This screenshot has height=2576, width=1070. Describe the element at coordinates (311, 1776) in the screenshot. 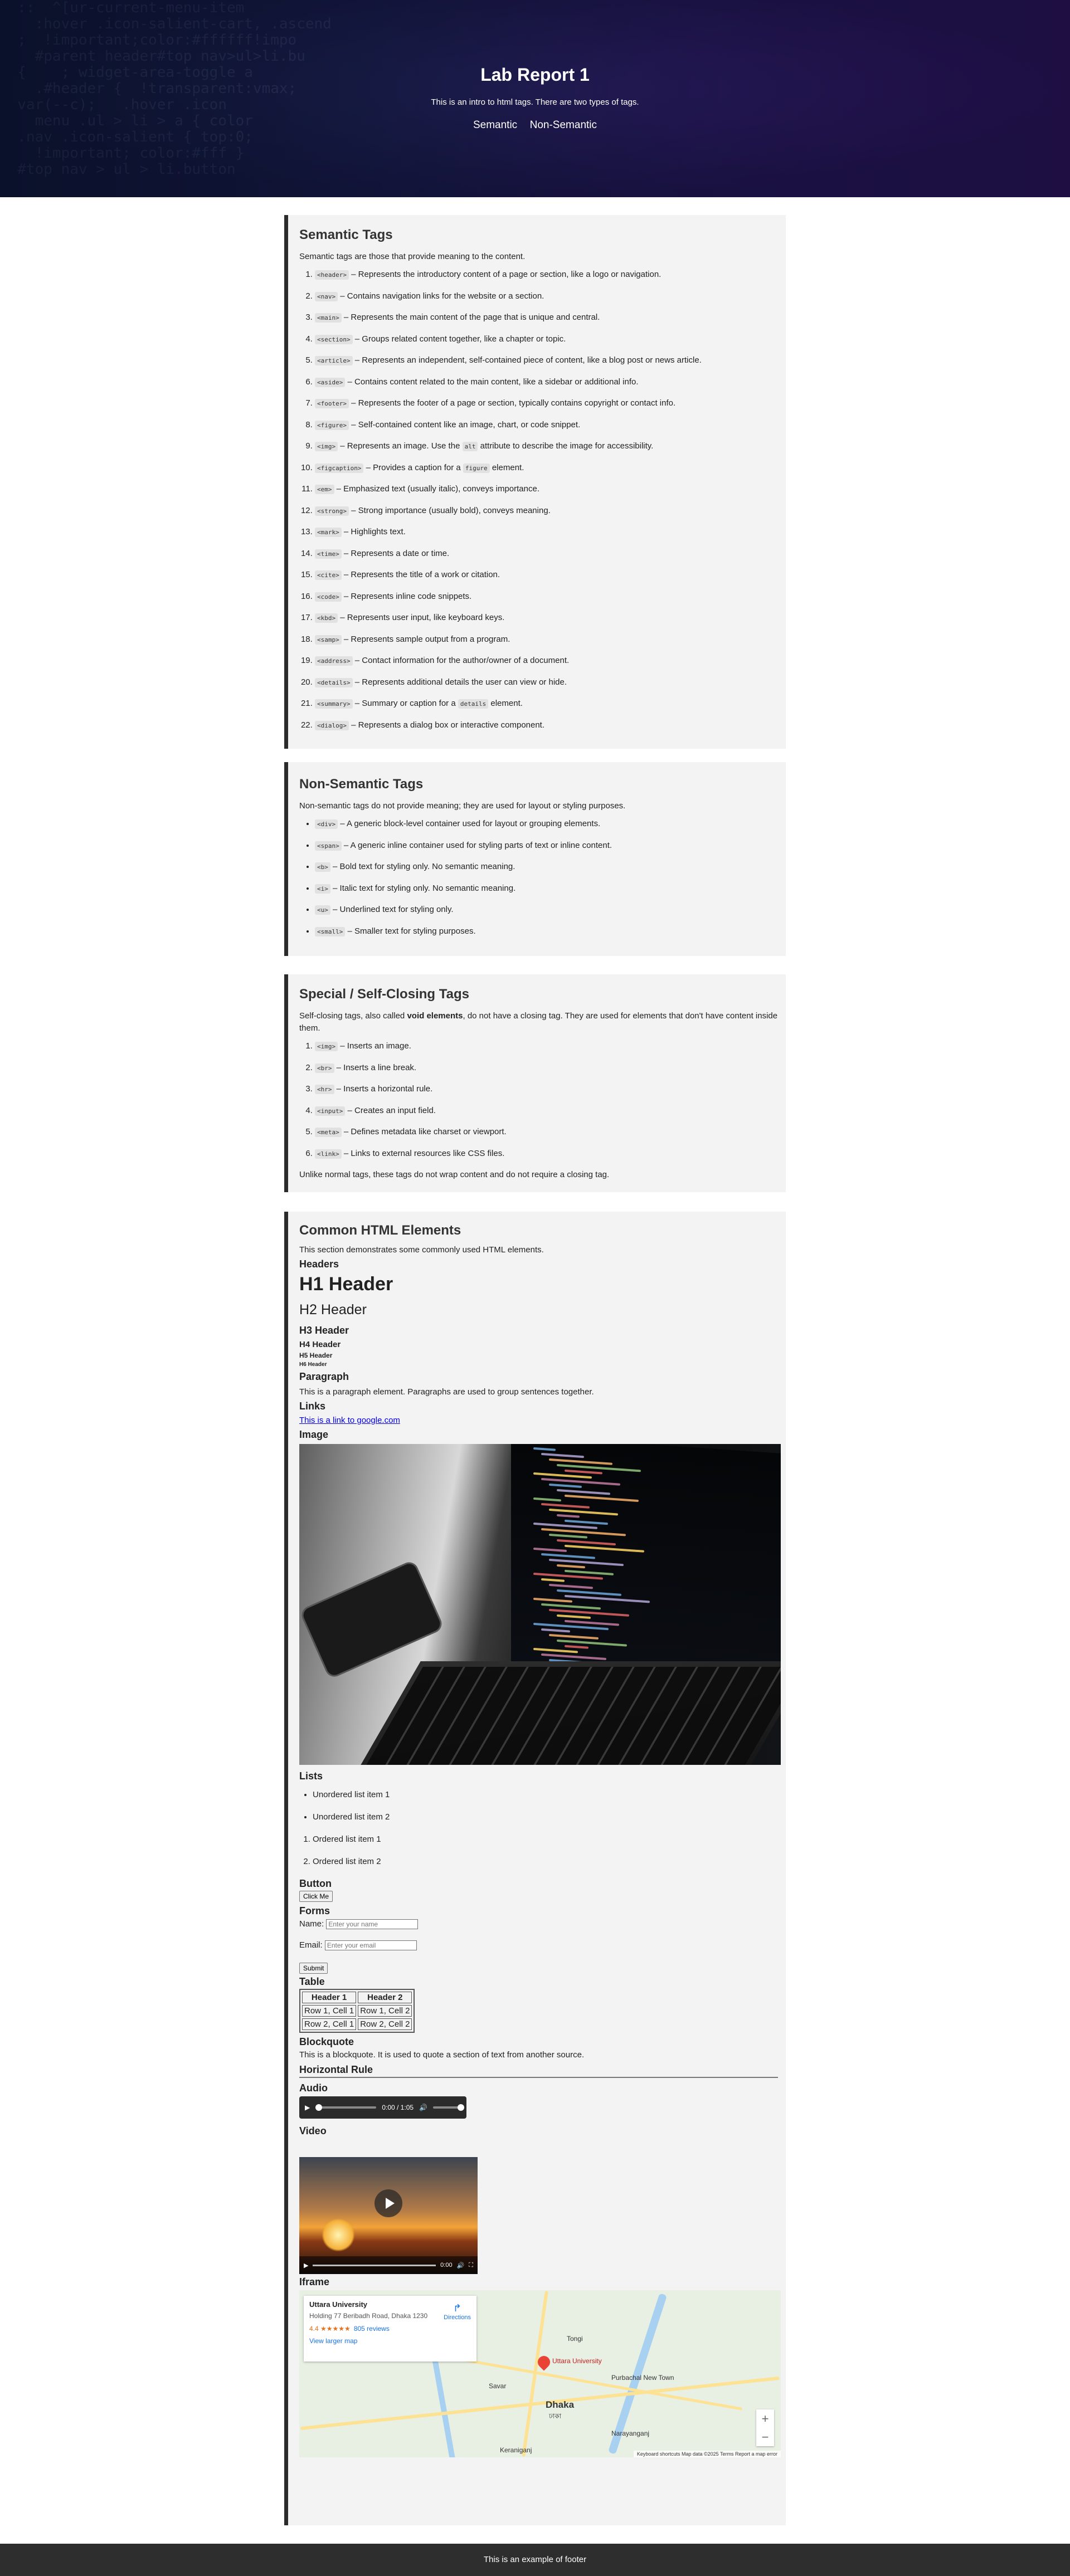

I see `lists-label: Lists` at that location.